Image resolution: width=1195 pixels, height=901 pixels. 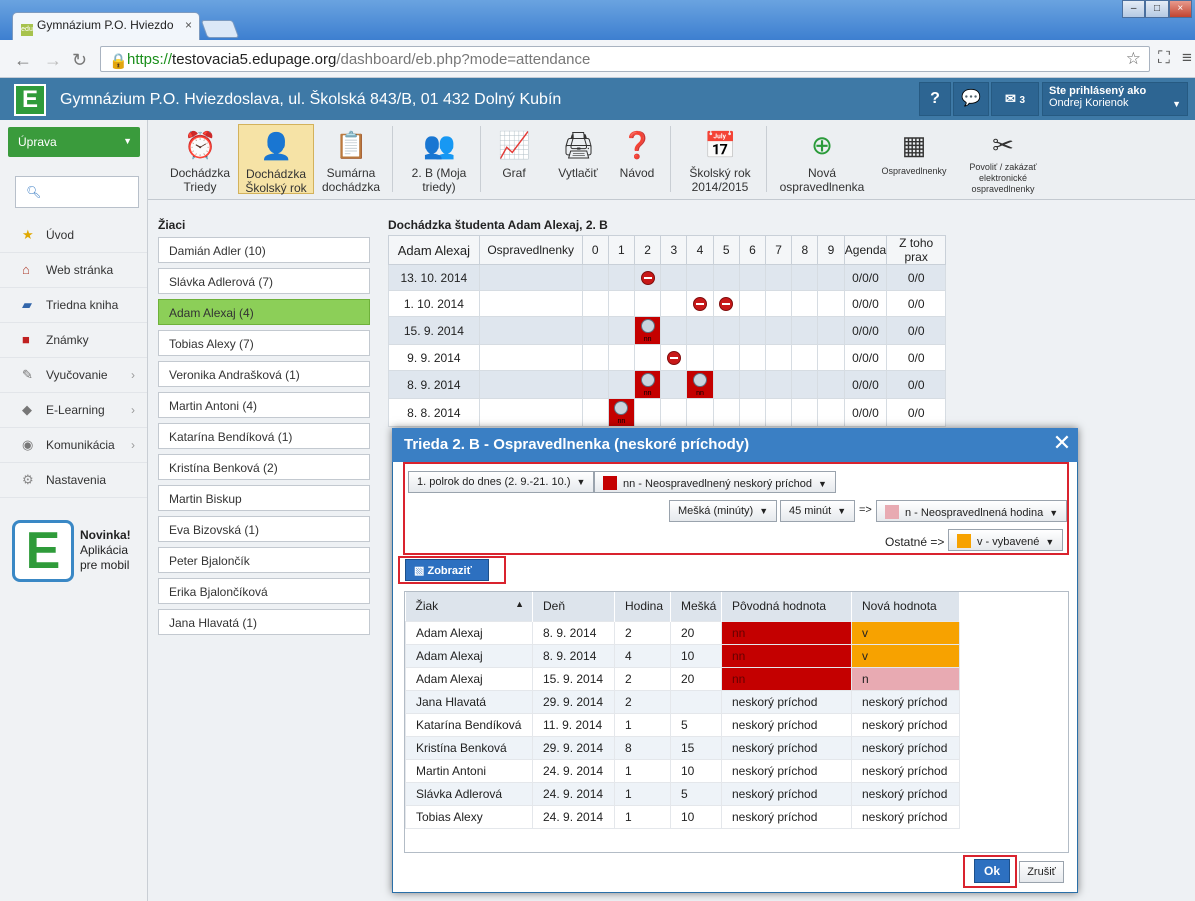 What do you see at coordinates (818, 511) in the screenshot?
I see `minutes-select: 45 minút ▼` at bounding box center [818, 511].